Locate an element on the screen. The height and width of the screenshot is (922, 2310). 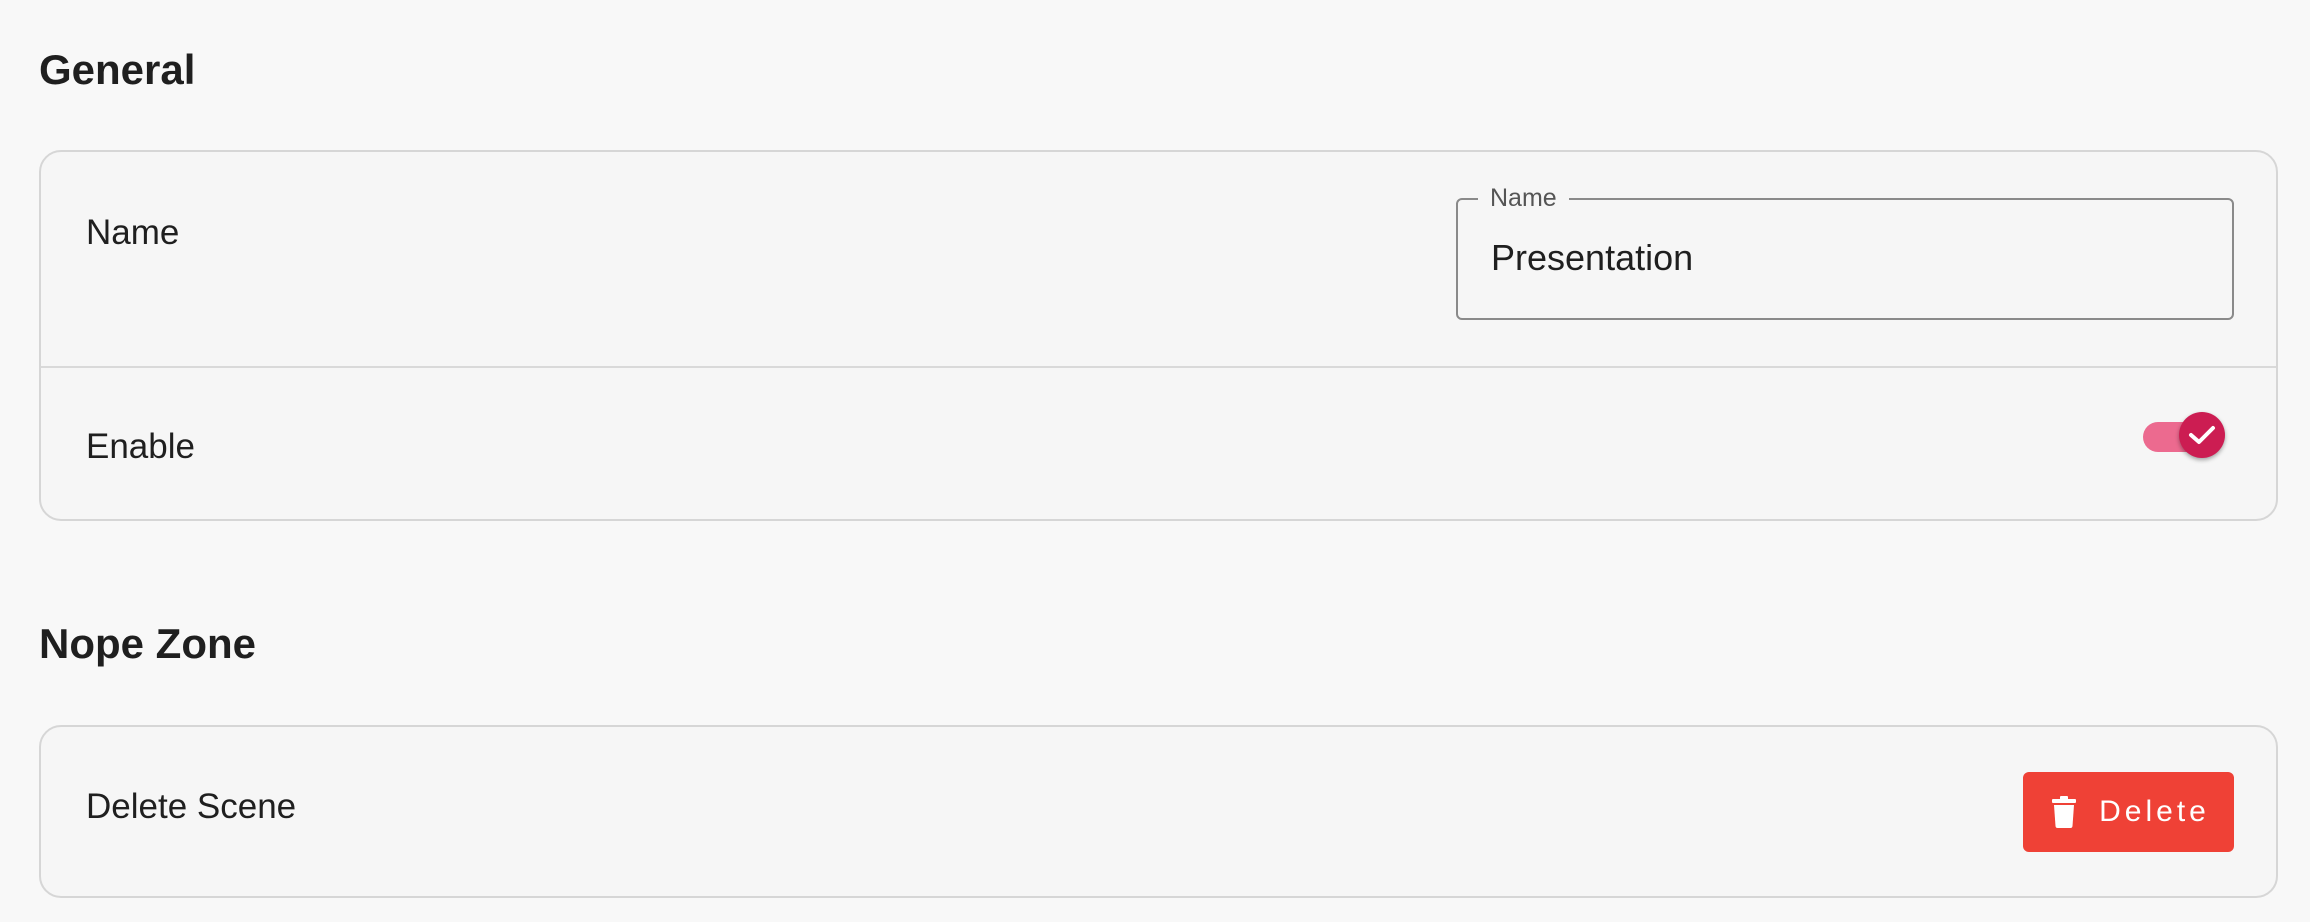
name-text-field: Name is located at coordinates (1845, 252).